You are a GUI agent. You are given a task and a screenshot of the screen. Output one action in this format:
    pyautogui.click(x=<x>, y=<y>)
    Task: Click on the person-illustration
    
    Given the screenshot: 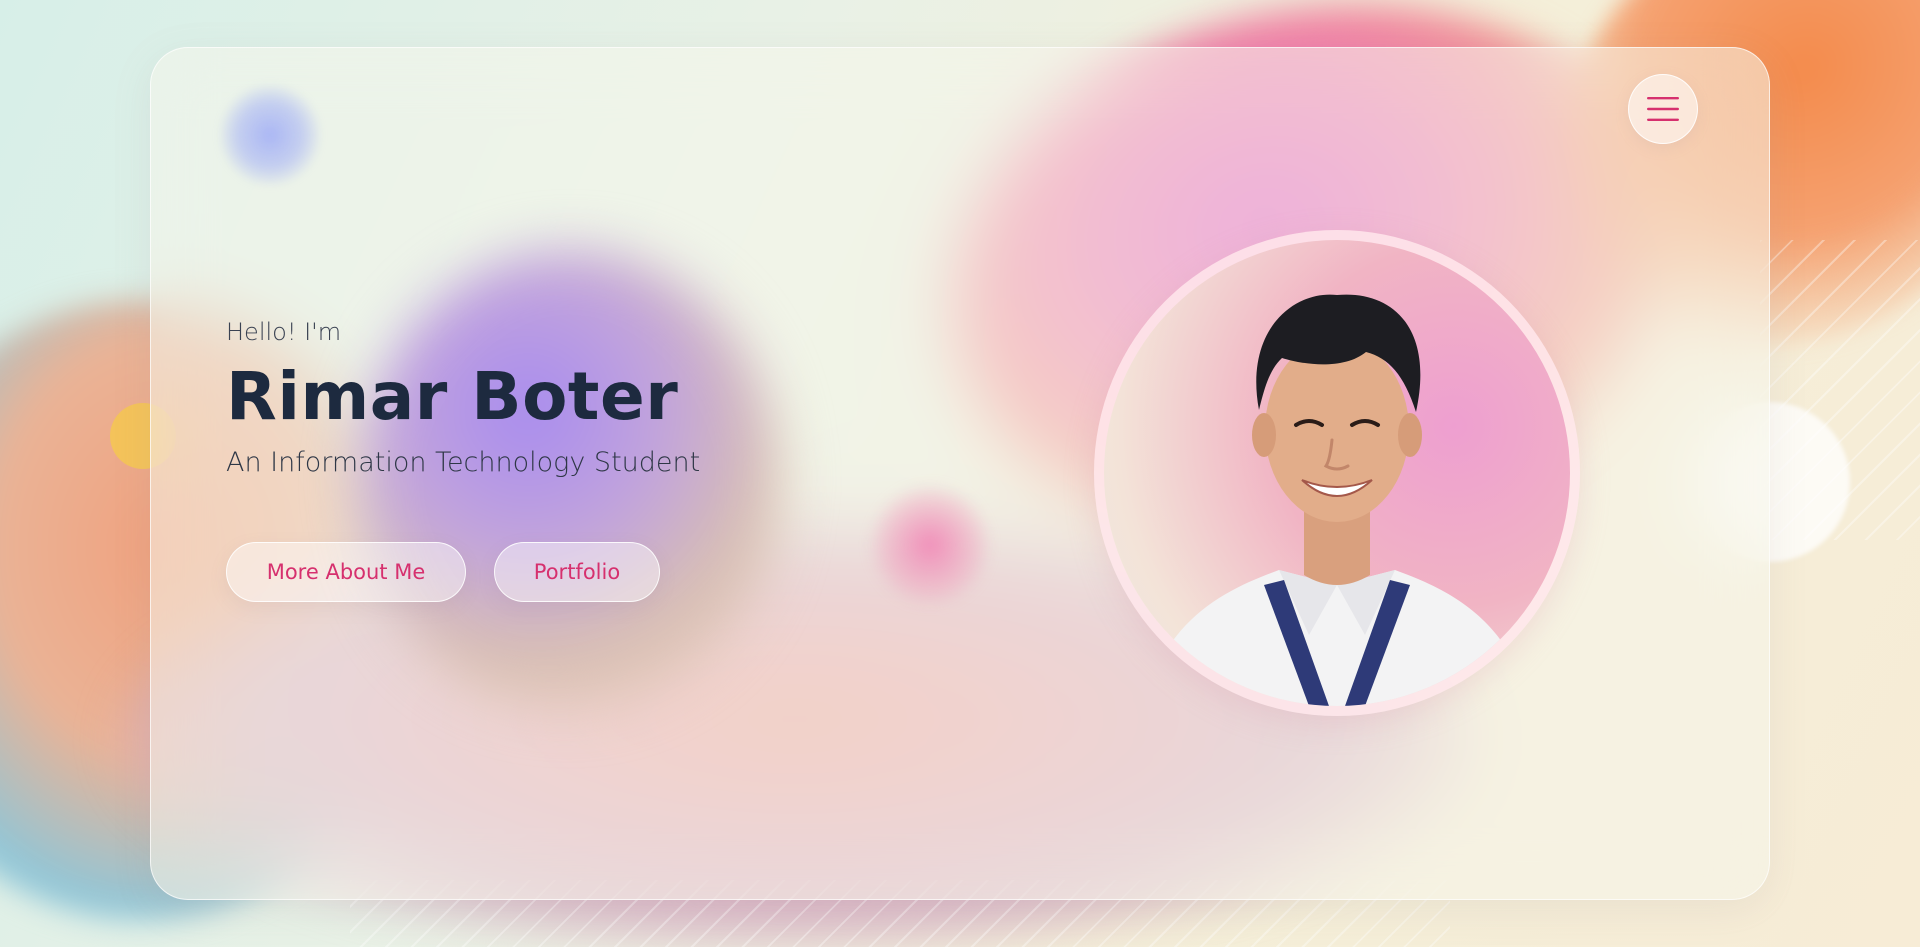 What is the action you would take?
    pyautogui.click(x=1337, y=500)
    